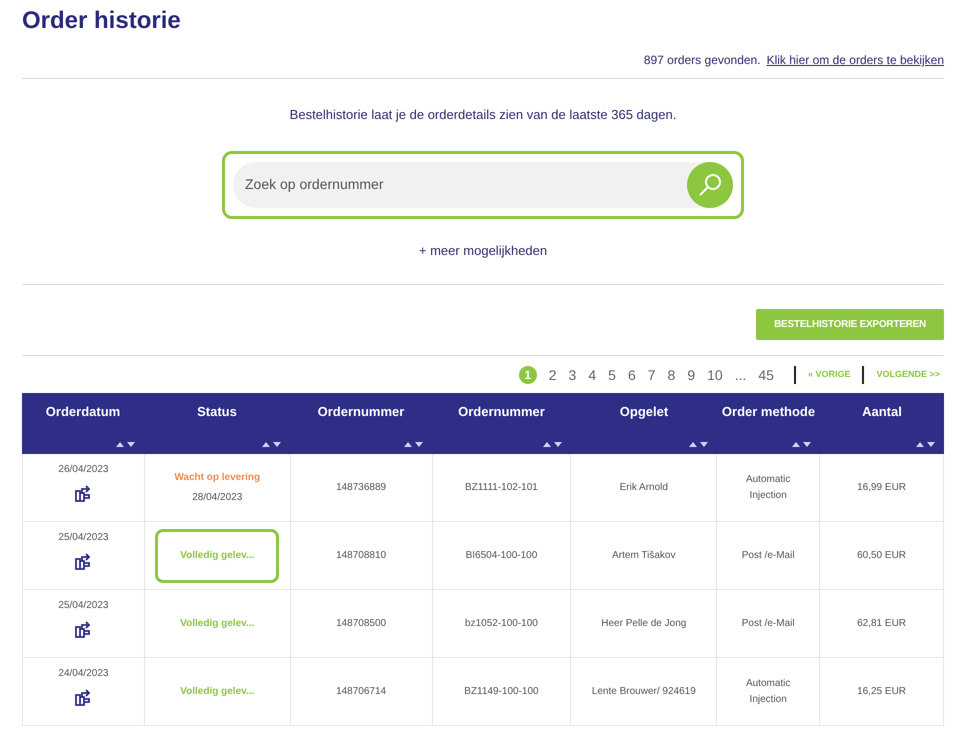 The width and height of the screenshot is (966, 756). What do you see at coordinates (466, 184) in the screenshot?
I see `search-input: Zoek op ordernummer` at bounding box center [466, 184].